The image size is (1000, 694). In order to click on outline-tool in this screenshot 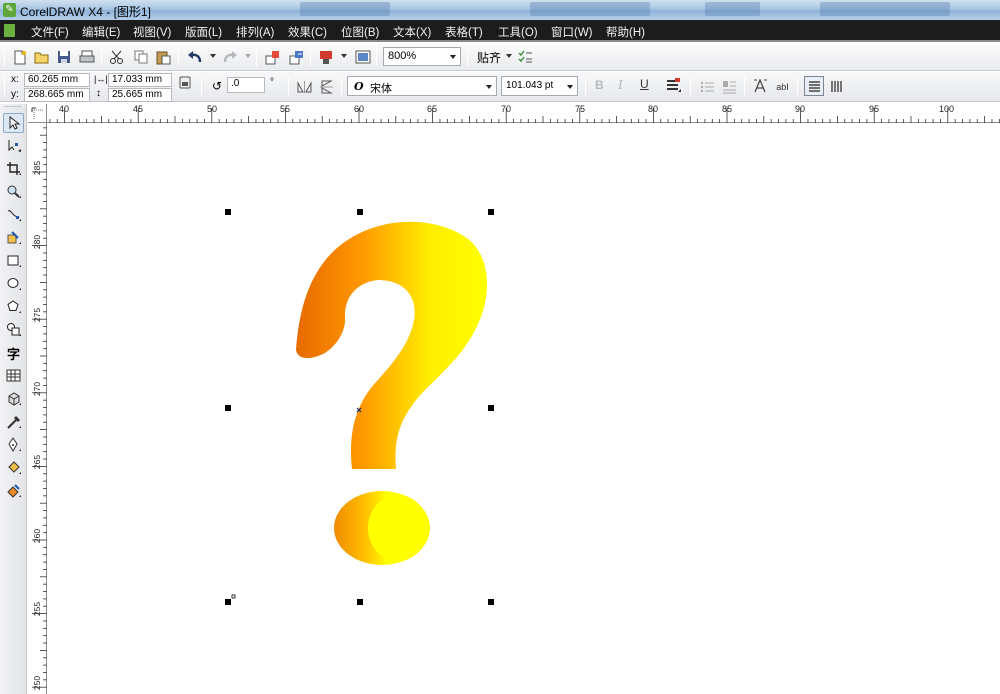, I will do `click(13, 445)`.